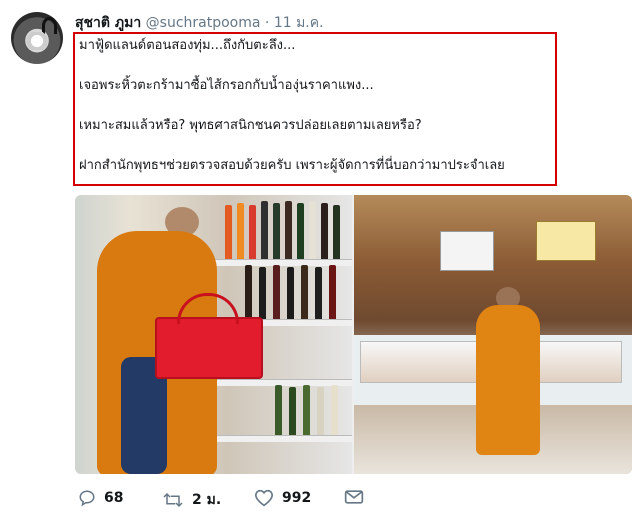  Describe the element at coordinates (299, 23) in the screenshot. I see `tweet-date: 11 ม.ค.` at that location.